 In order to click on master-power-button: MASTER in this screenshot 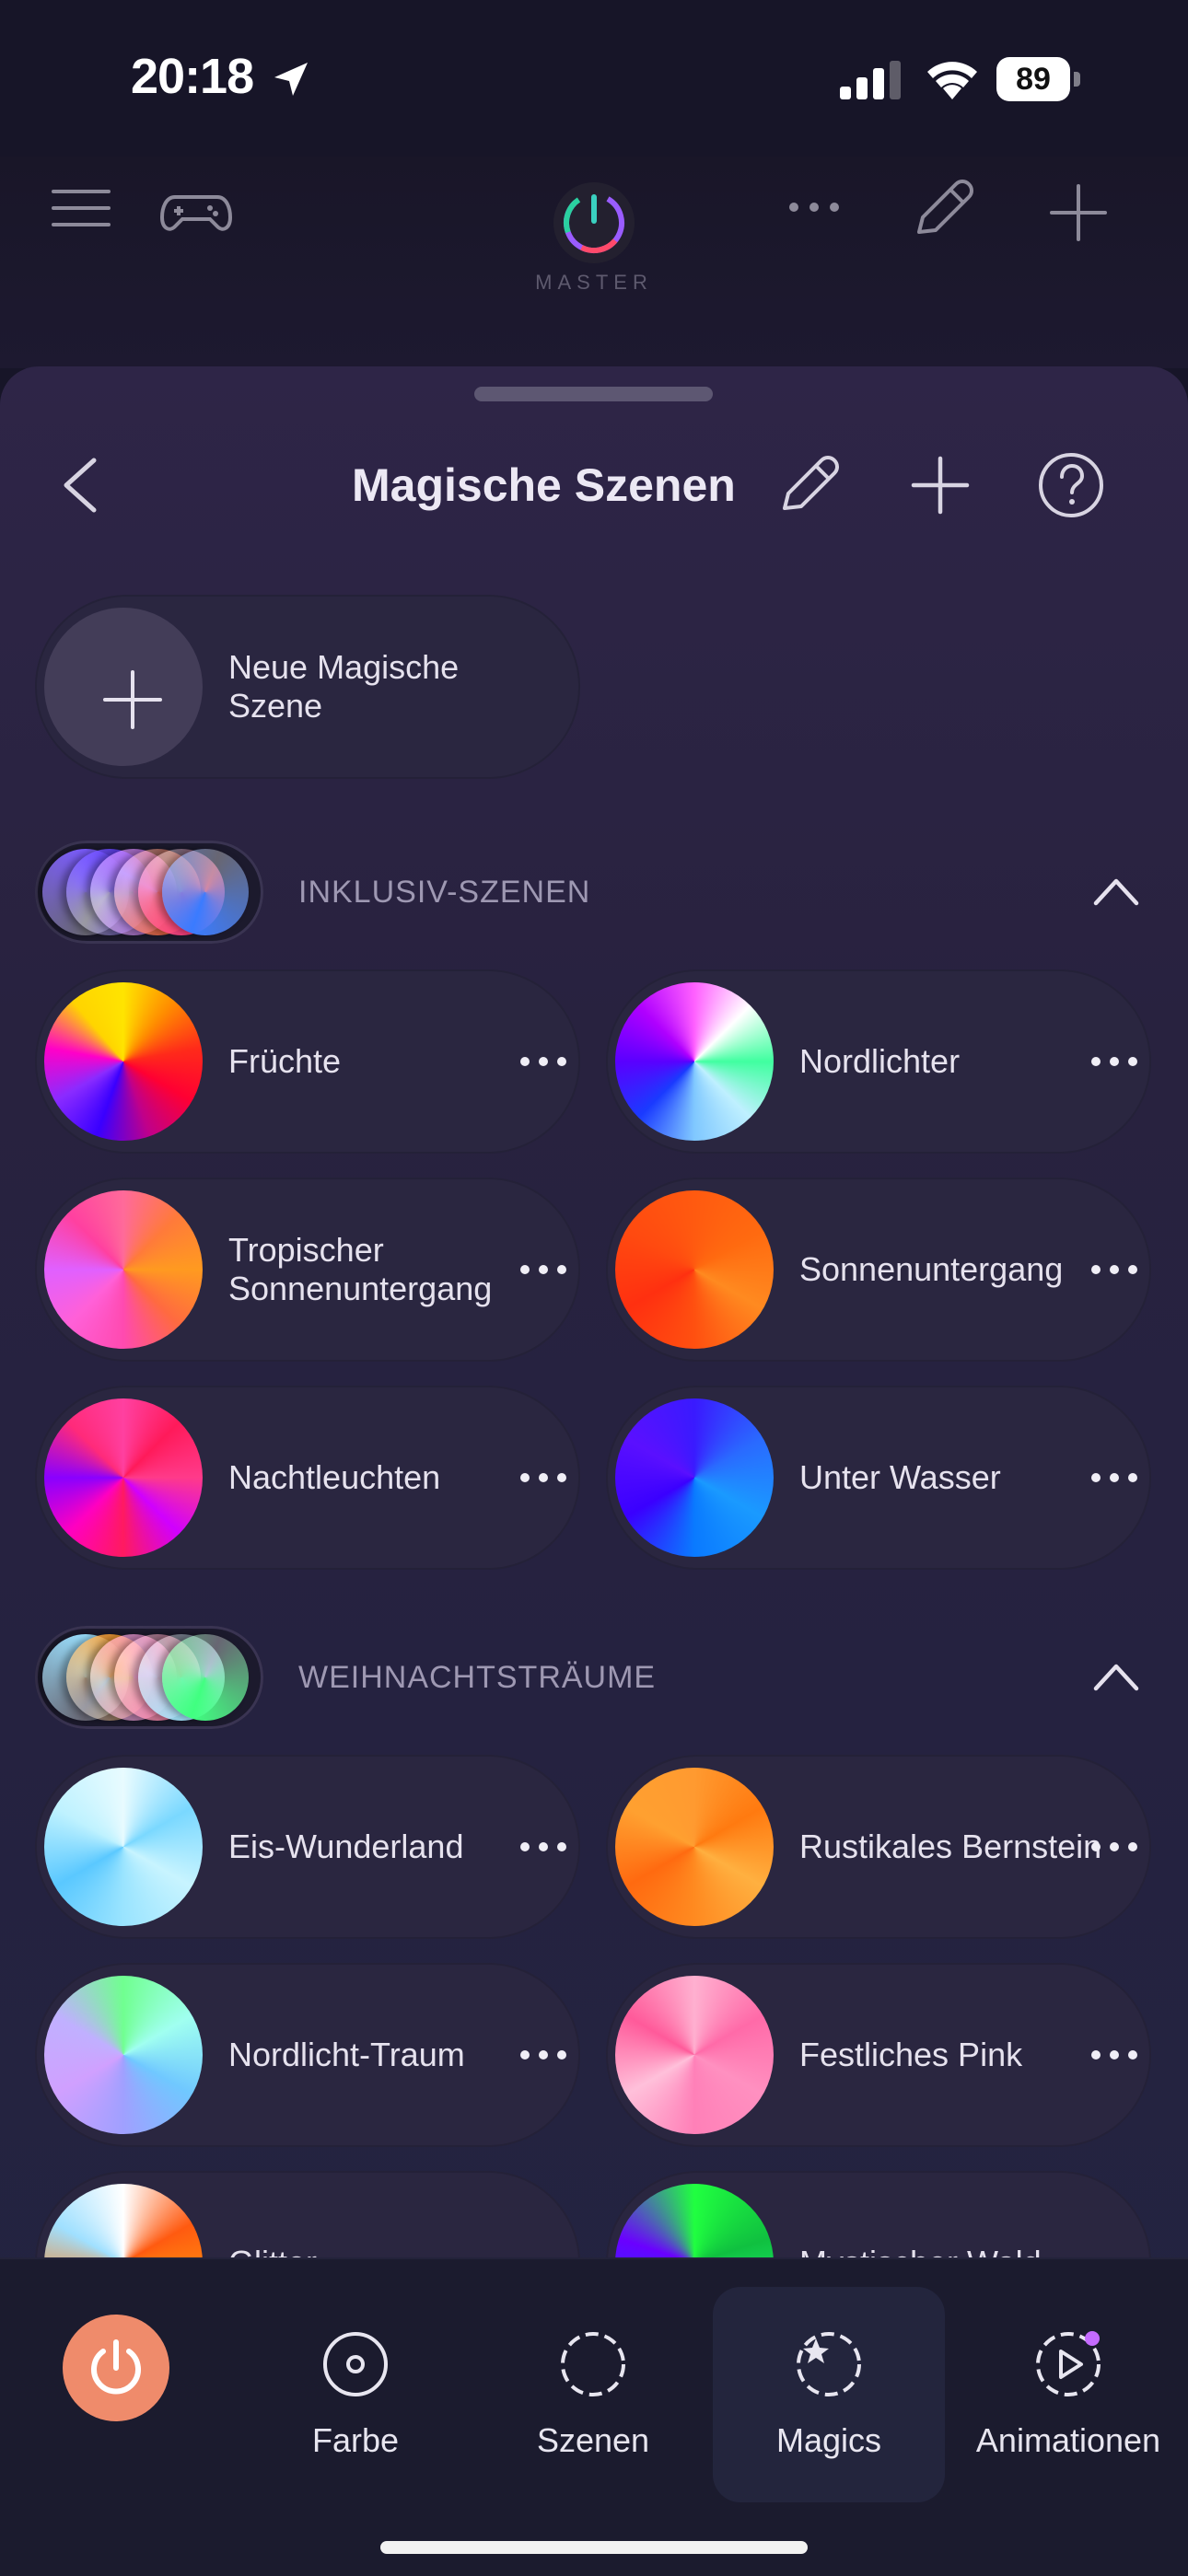, I will do `click(594, 235)`.